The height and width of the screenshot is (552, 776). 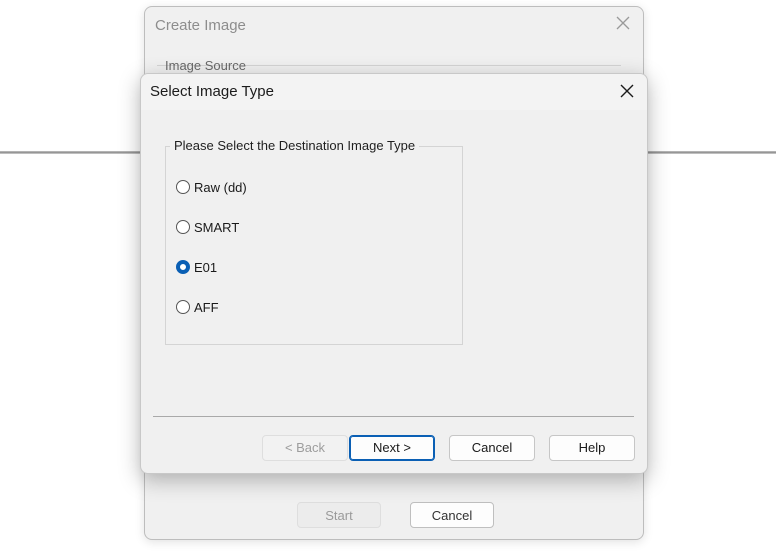 What do you see at coordinates (206, 307) in the screenshot?
I see `radio-label: AFF` at bounding box center [206, 307].